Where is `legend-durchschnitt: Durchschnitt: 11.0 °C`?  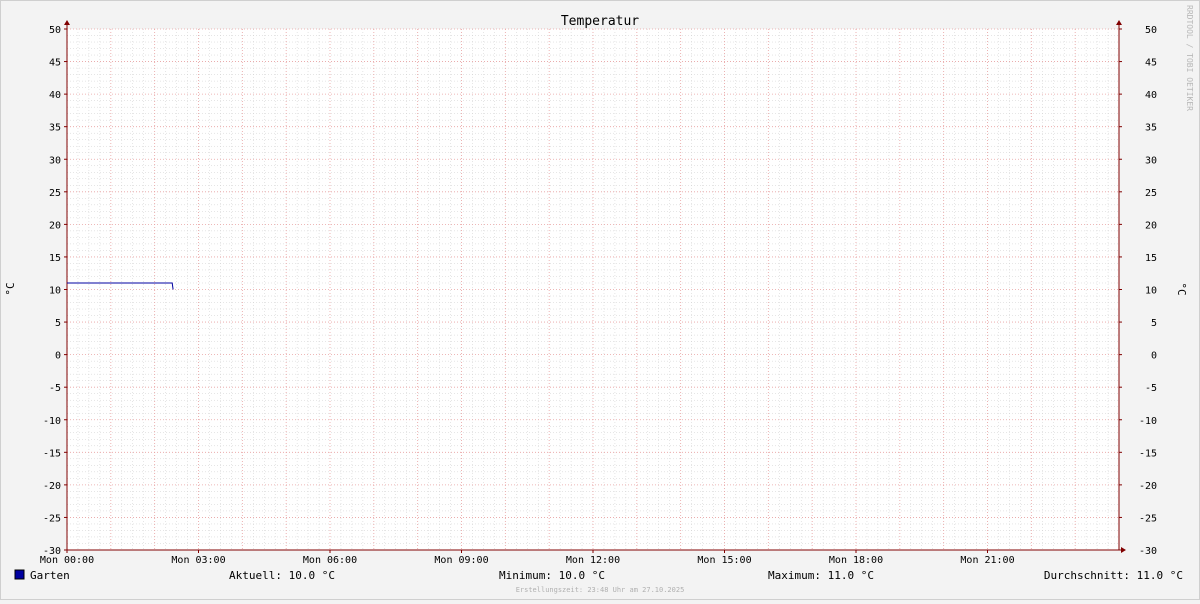 legend-durchschnitt: Durchschnitt: 11.0 °C is located at coordinates (1113, 575).